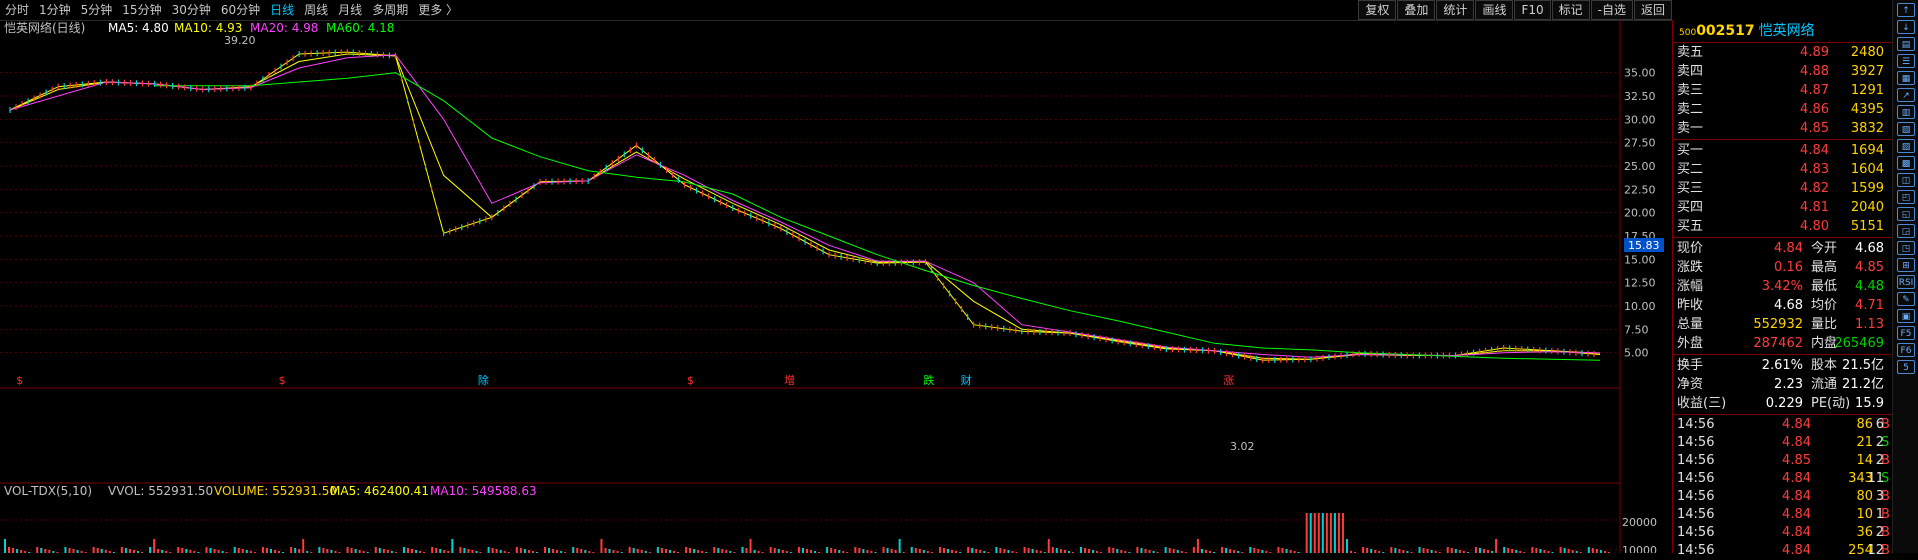  I want to click on bid-row-3: 买四 4.81 2040, so click(1782, 207).